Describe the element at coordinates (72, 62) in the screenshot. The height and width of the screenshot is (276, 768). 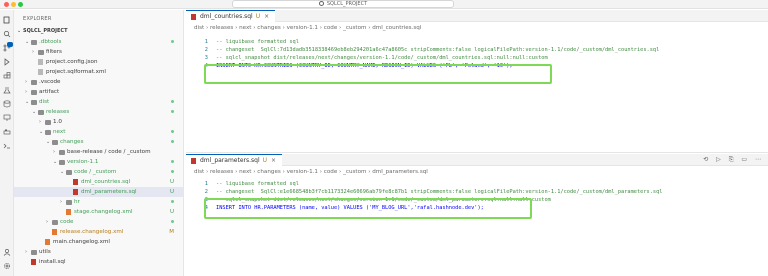
I see `tree-item-label: project.config.json` at that location.